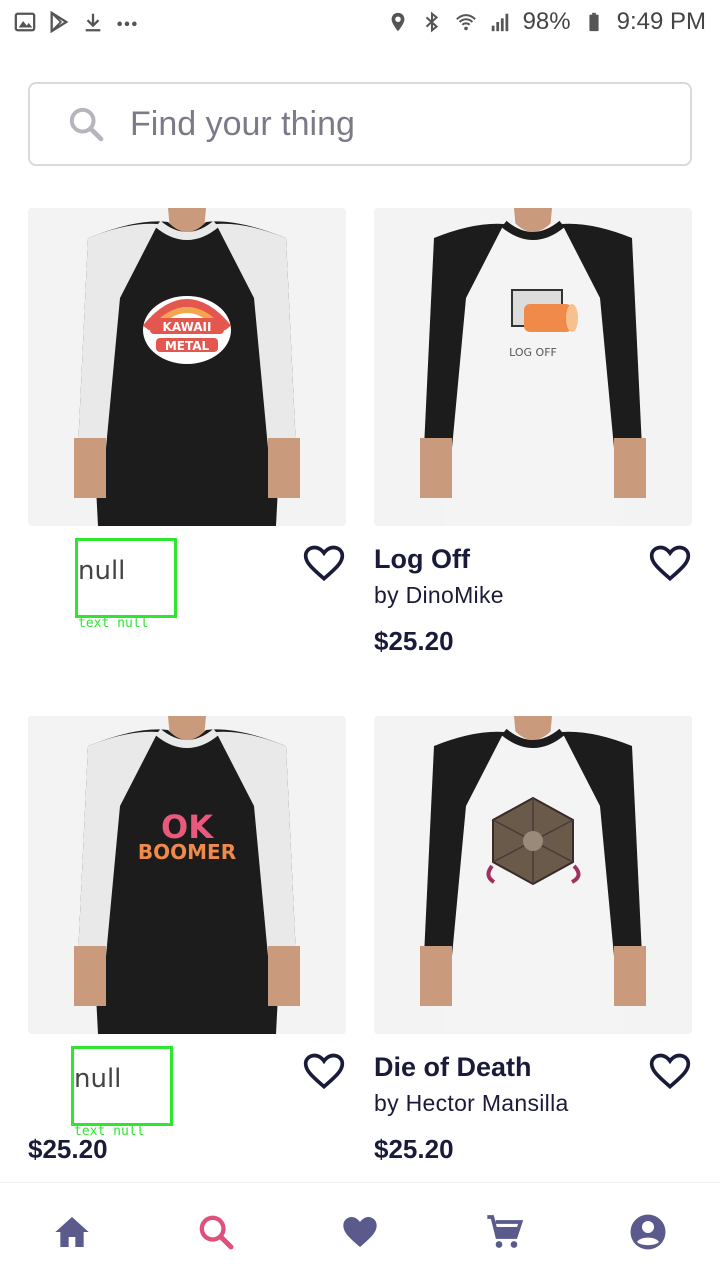 This screenshot has width=720, height=1280. What do you see at coordinates (471, 1103) in the screenshot?
I see `product-artist: by Hector Mansilla` at bounding box center [471, 1103].